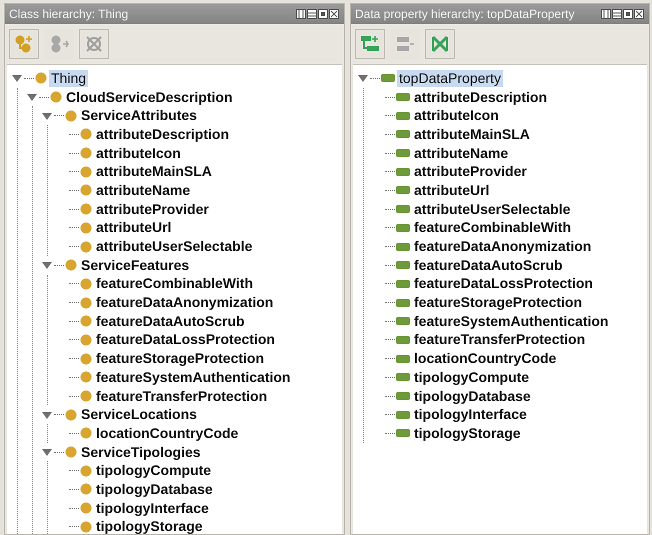 The image size is (652, 535). I want to click on tree-node: Thing, so click(68, 78).